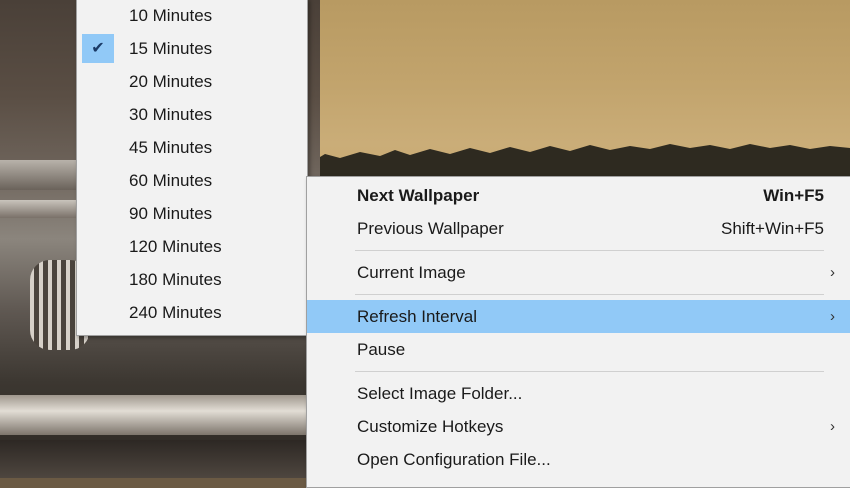  Describe the element at coordinates (578, 349) in the screenshot. I see `pause-item: Pause` at that location.